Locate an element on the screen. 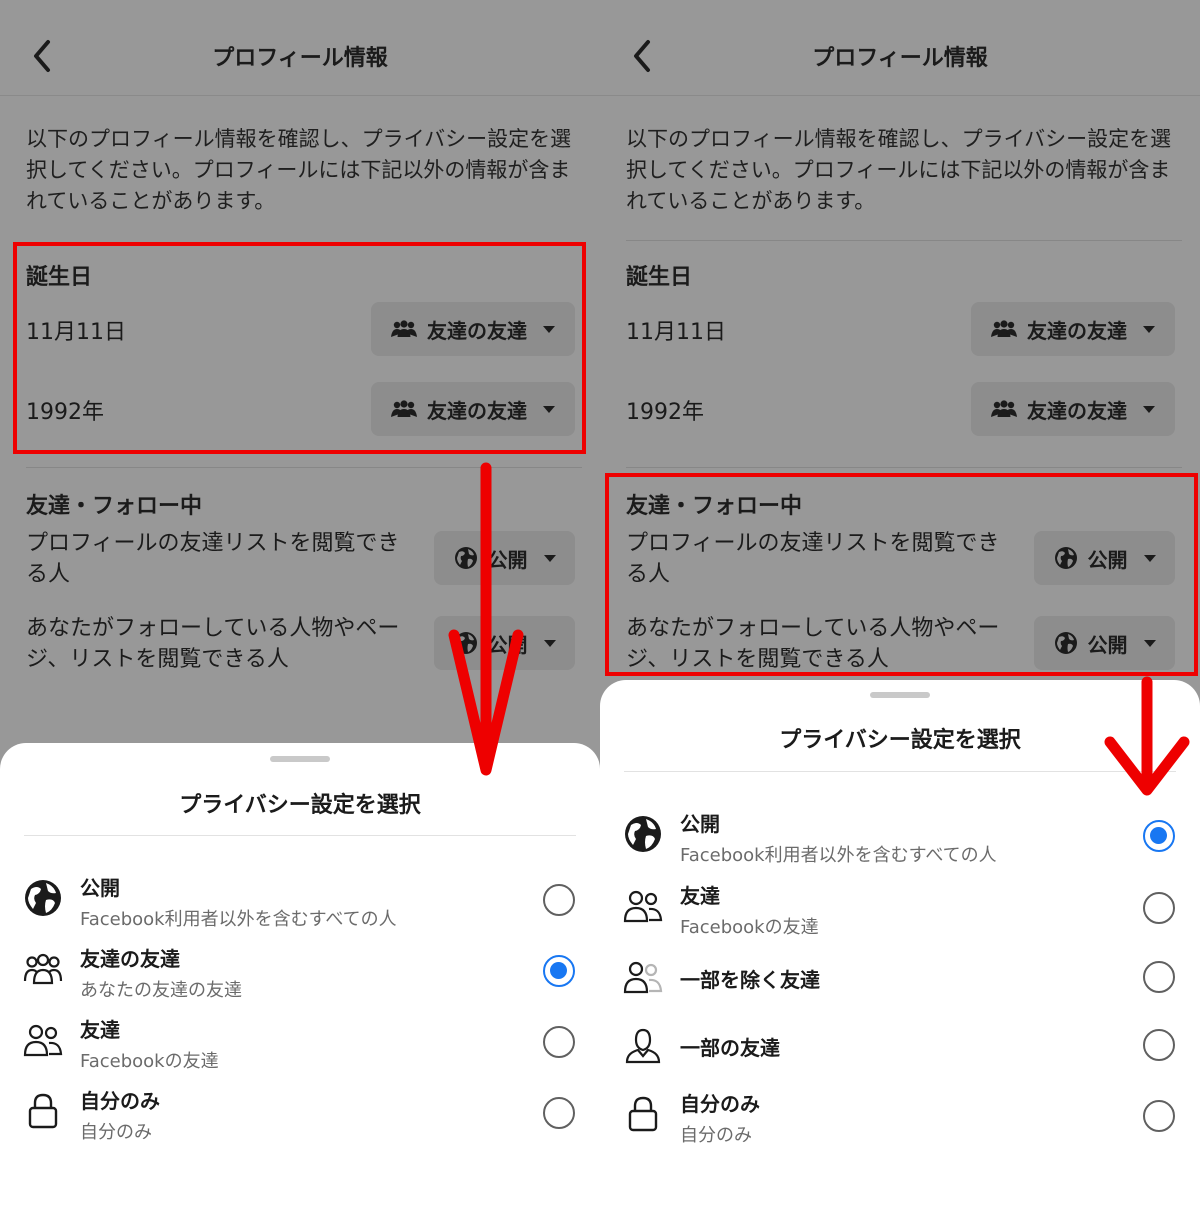  option-title: 一部の友達 is located at coordinates (730, 1048).